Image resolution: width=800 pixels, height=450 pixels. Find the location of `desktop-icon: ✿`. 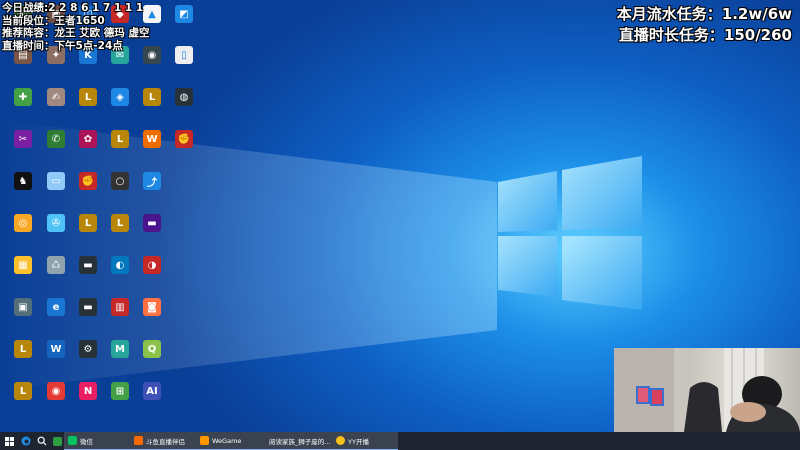

desktop-icon: ✿ is located at coordinates (88, 149).